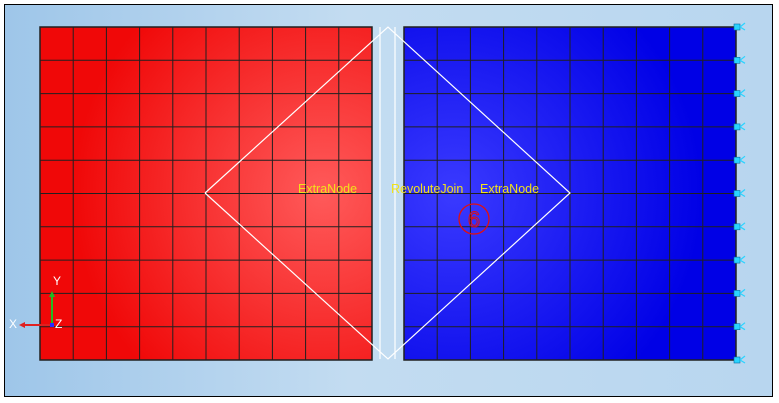 Image resolution: width=779 pixels, height=403 pixels. I want to click on x-axis-label: X, so click(13, 324).